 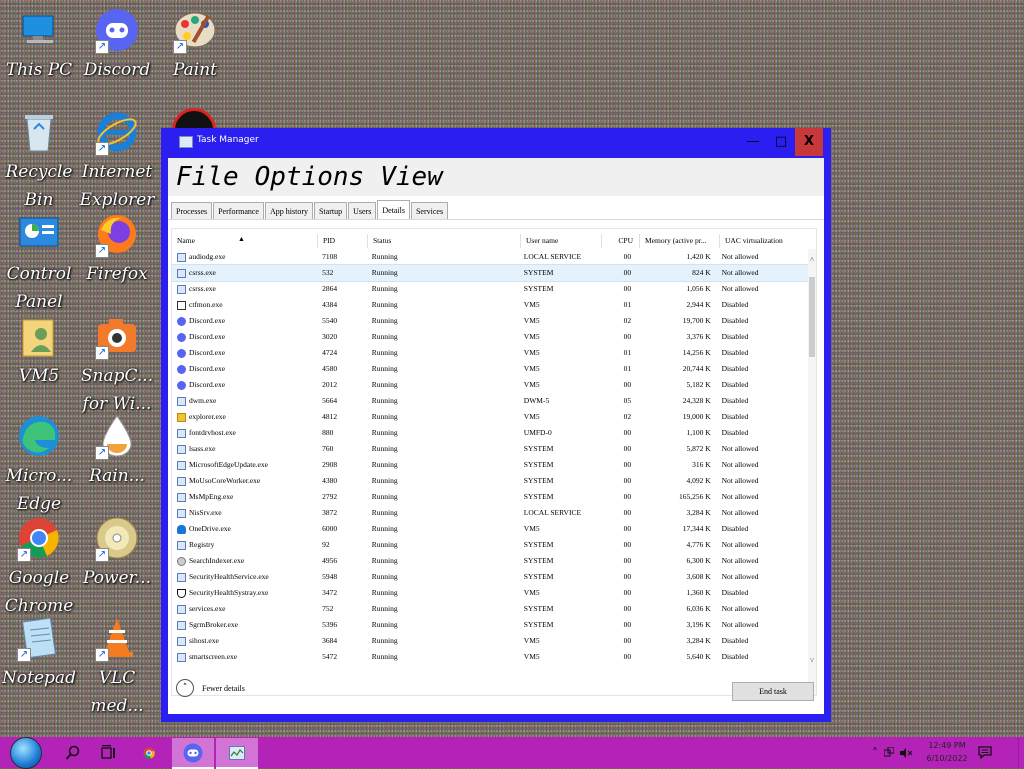 I want to click on tab-users: Users, so click(x=362, y=211).